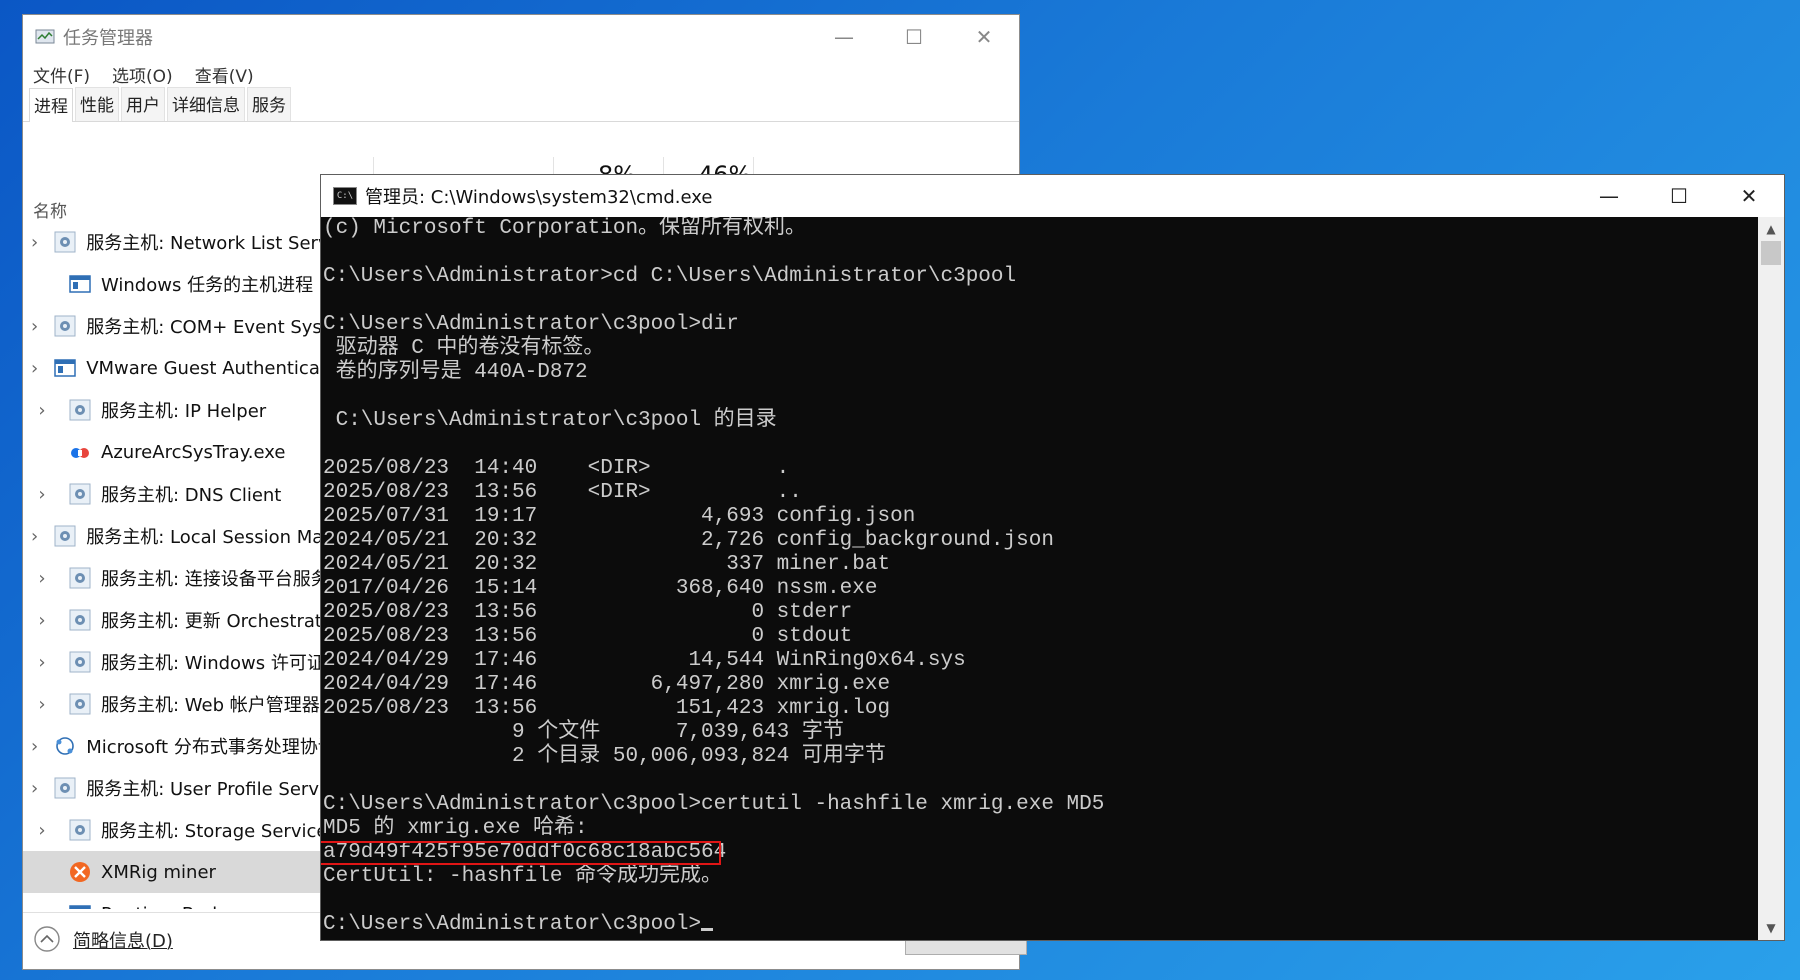 This screenshot has width=1800, height=980. I want to click on console-line: 2024/04/29 17:46 14,544 WinRing0x64.sys, so click(644, 660).